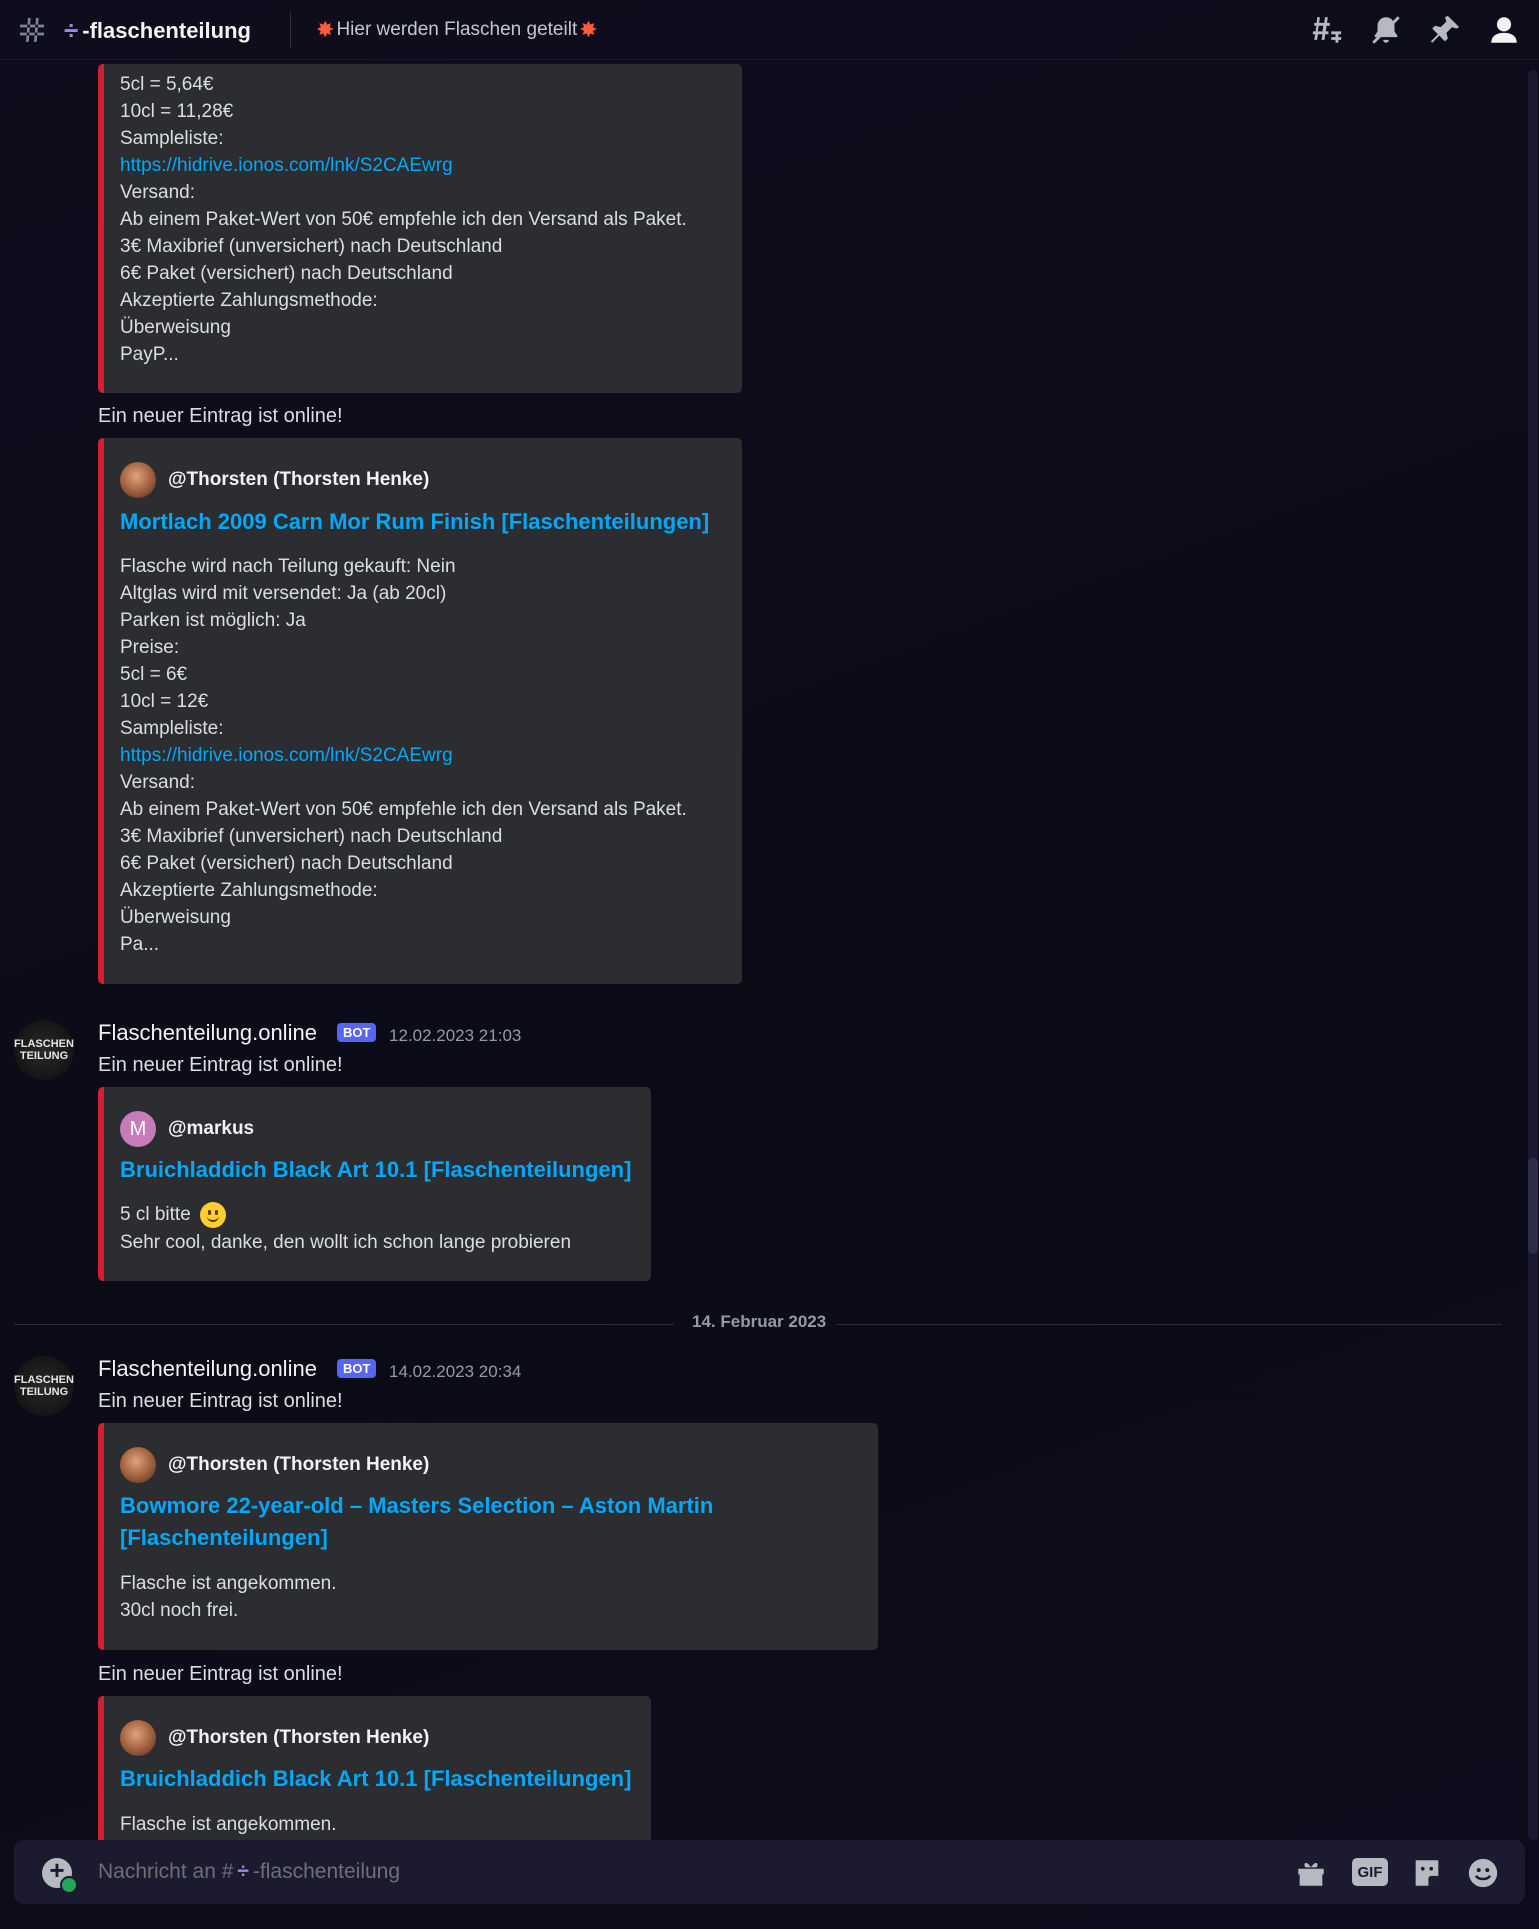 Image resolution: width=1539 pixels, height=1929 pixels. I want to click on message-input: Nachricht an # ÷ -flaschenteilung, so click(249, 1872).